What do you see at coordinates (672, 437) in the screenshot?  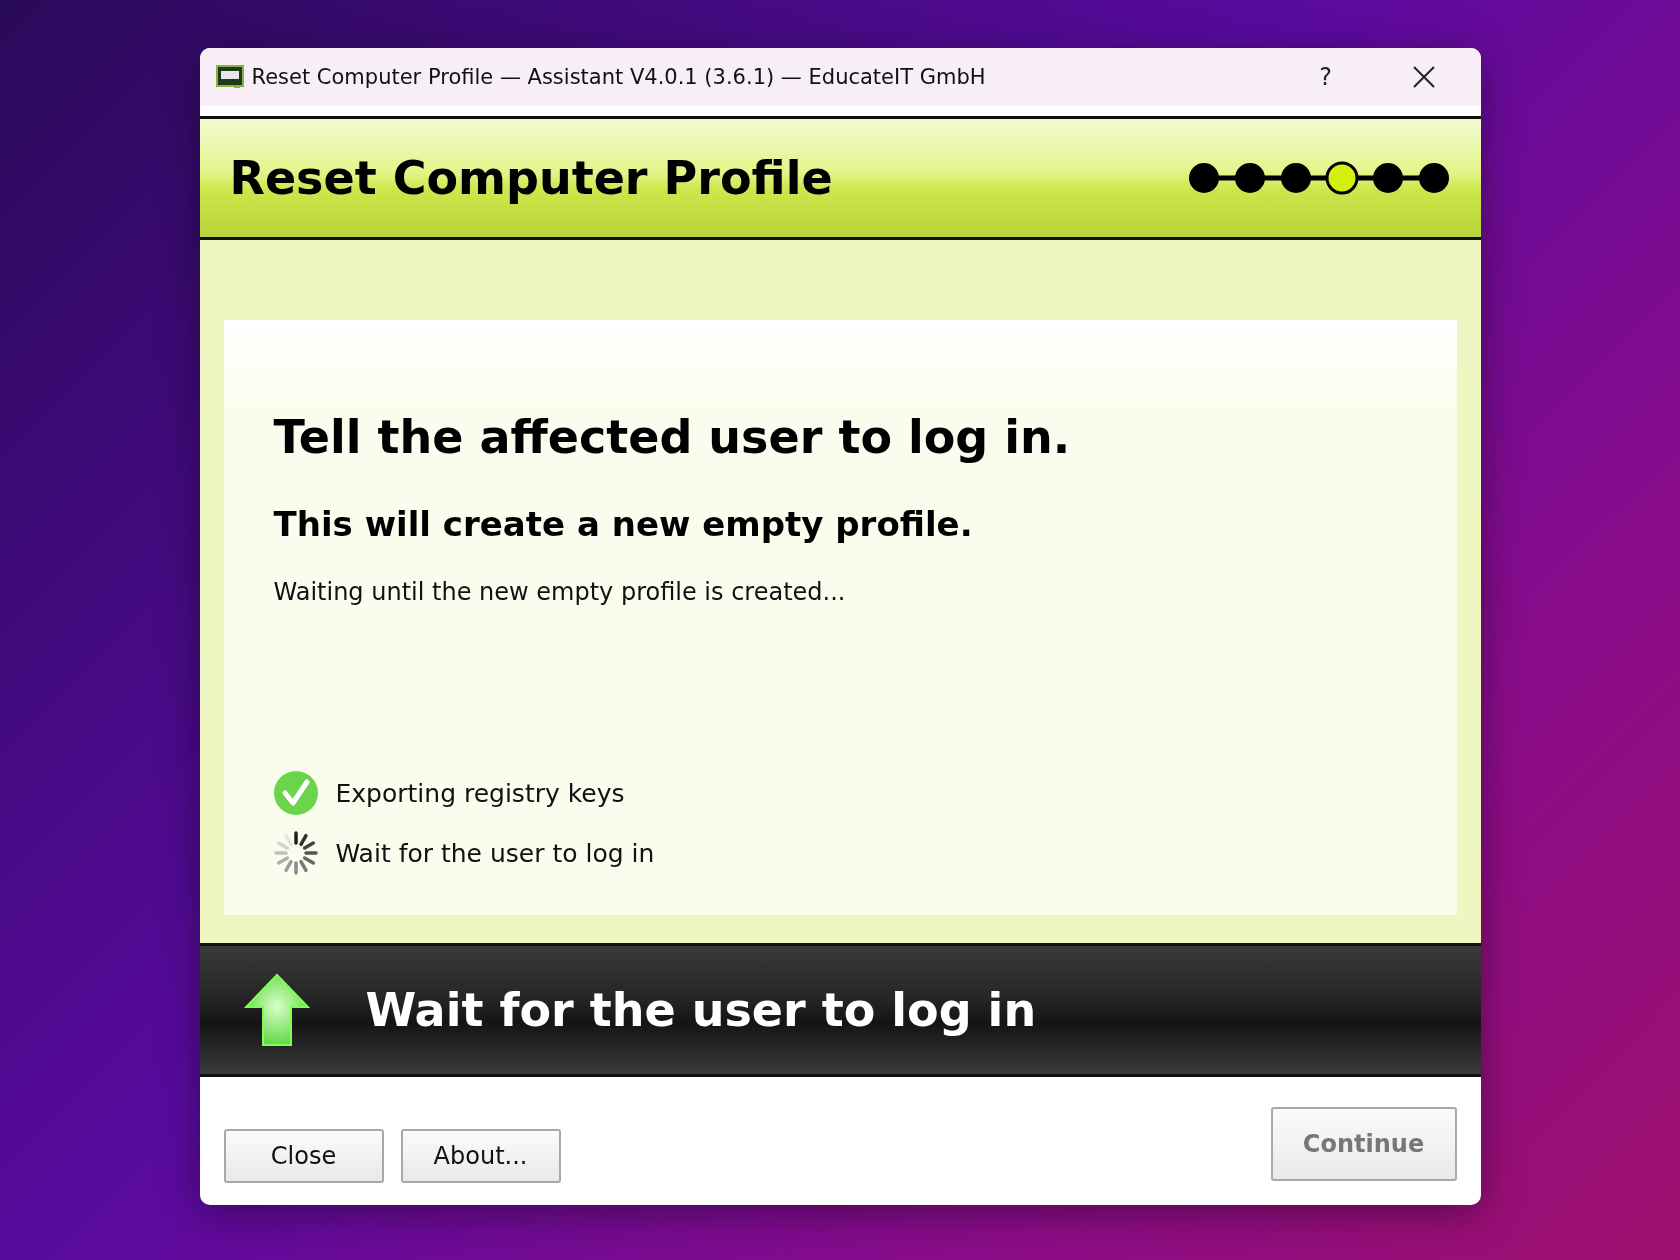 I see `instruction-heading: Tell the affected user to log in.` at bounding box center [672, 437].